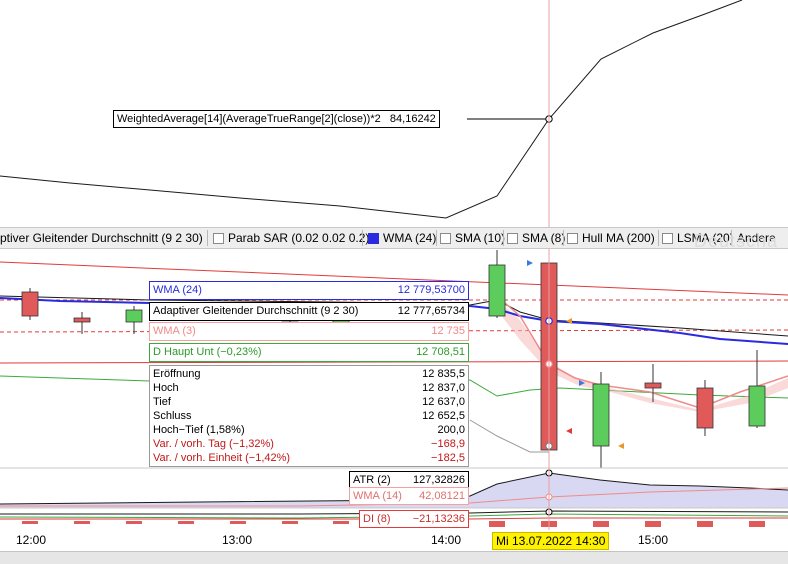  I want to click on ohlc-label: Schluss, so click(172, 416).